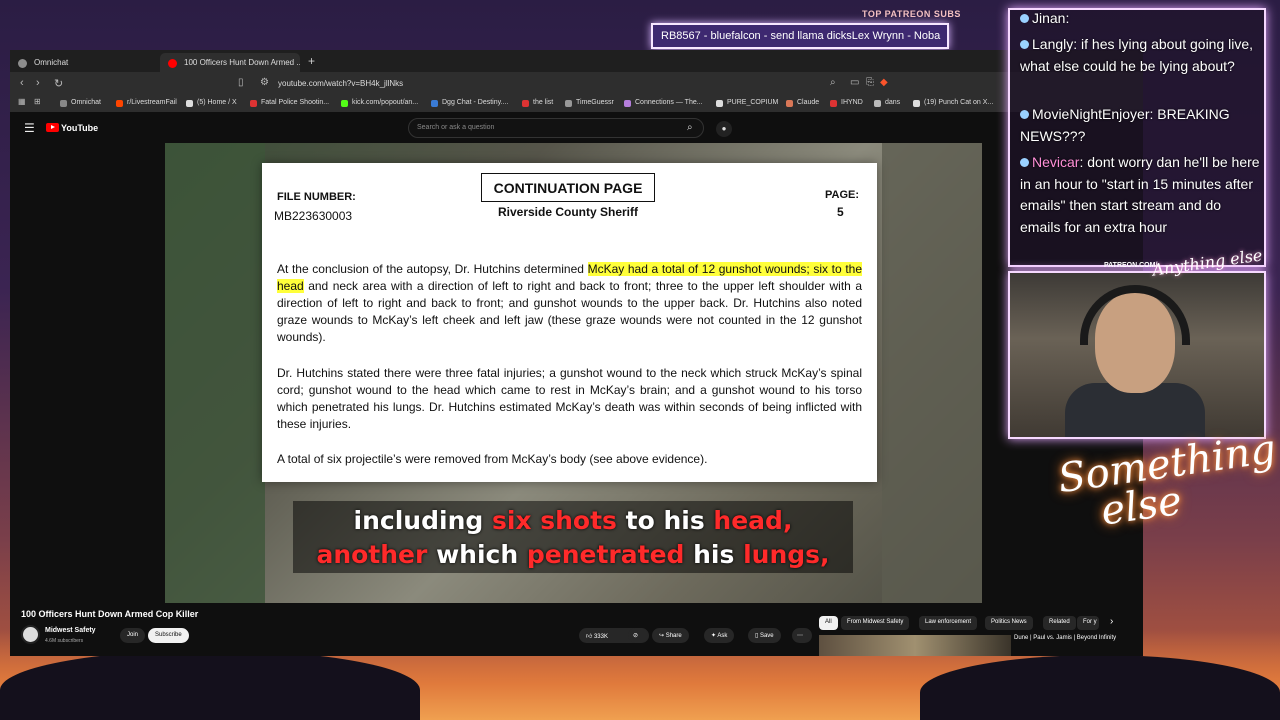 The image size is (1280, 720). What do you see at coordinates (210, 685) in the screenshot?
I see `palm-silhouette-left` at bounding box center [210, 685].